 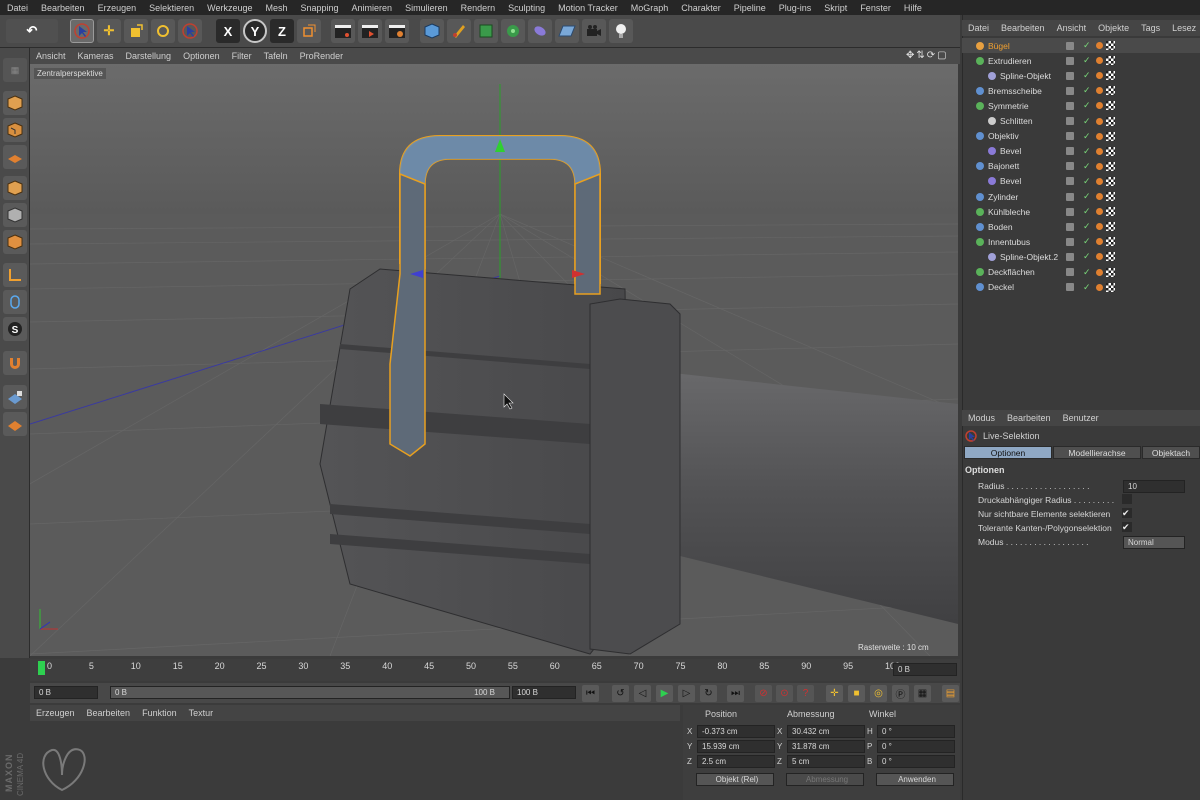 I want to click on workplane-button, so click(x=15, y=157).